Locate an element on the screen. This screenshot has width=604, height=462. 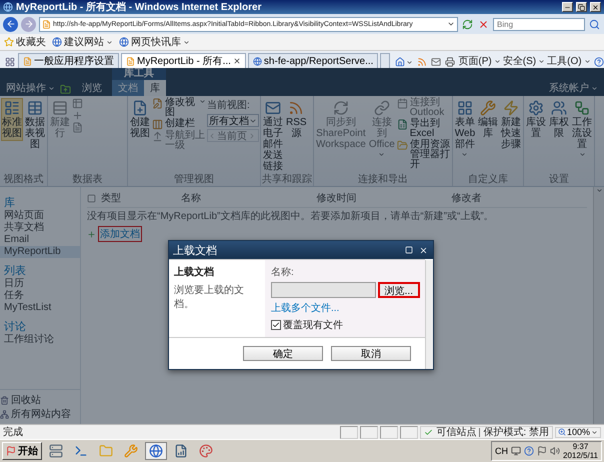
overwrite-checkbox is located at coordinates (276, 325).